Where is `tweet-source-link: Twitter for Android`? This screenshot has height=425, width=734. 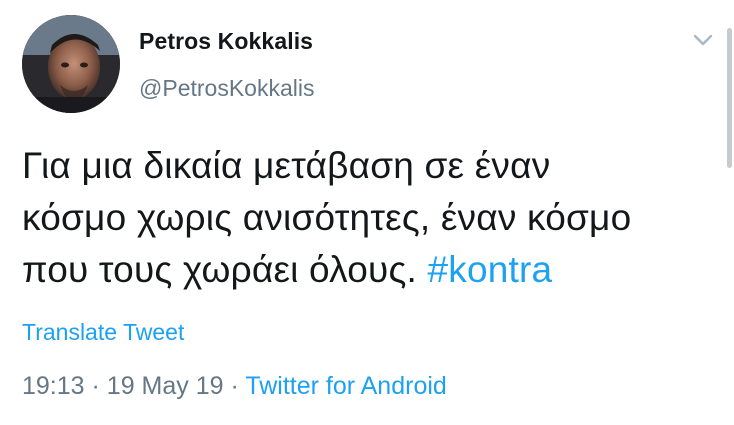 tweet-source-link: Twitter for Android is located at coordinates (345, 386).